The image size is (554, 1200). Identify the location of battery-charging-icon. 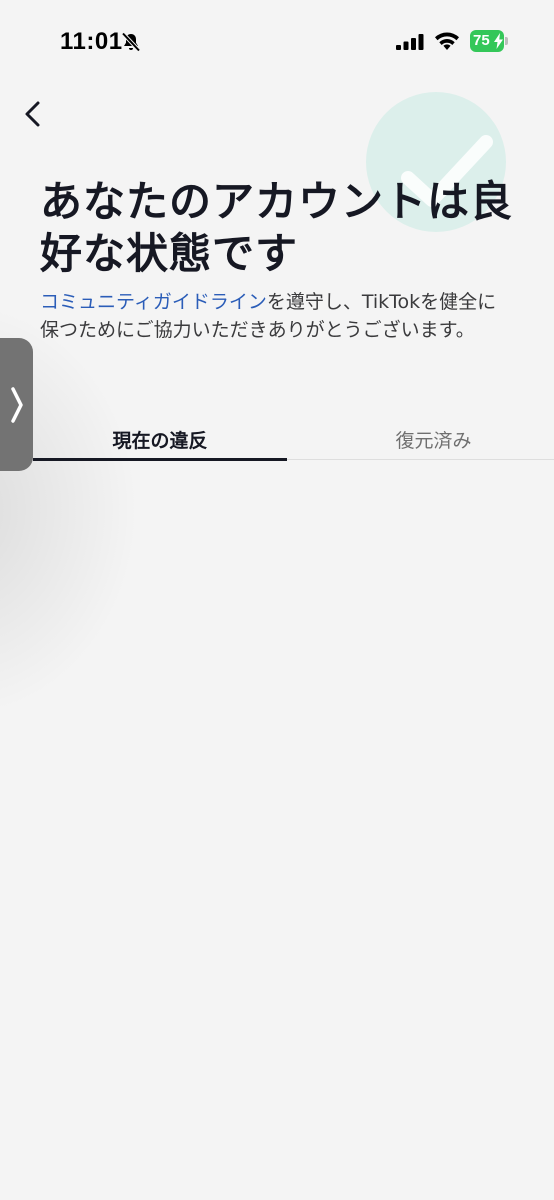
(498, 41).